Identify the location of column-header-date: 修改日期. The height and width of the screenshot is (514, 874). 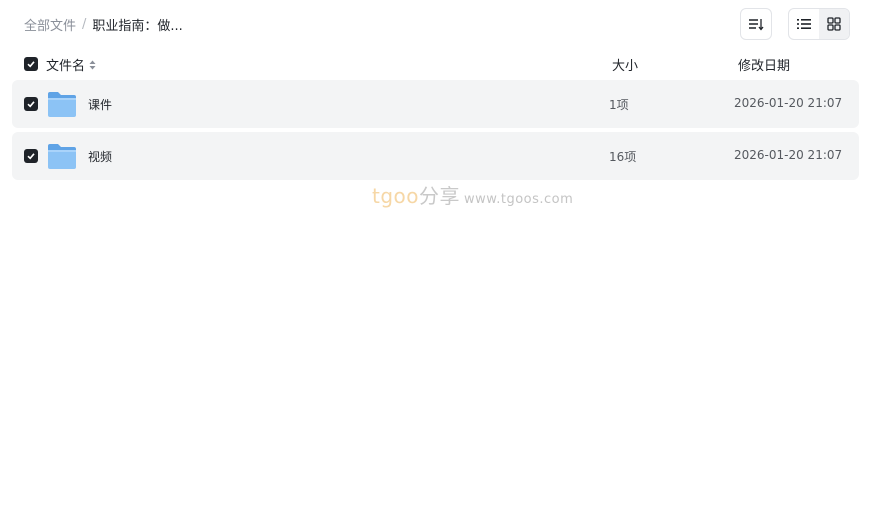
(764, 64).